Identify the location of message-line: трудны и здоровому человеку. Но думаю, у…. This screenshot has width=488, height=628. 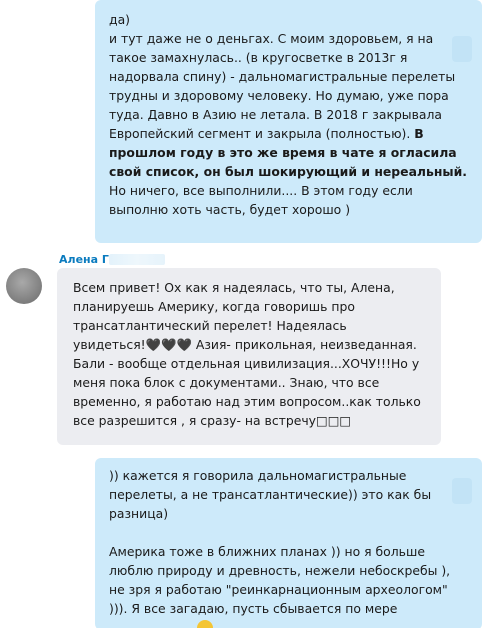
(279, 95).